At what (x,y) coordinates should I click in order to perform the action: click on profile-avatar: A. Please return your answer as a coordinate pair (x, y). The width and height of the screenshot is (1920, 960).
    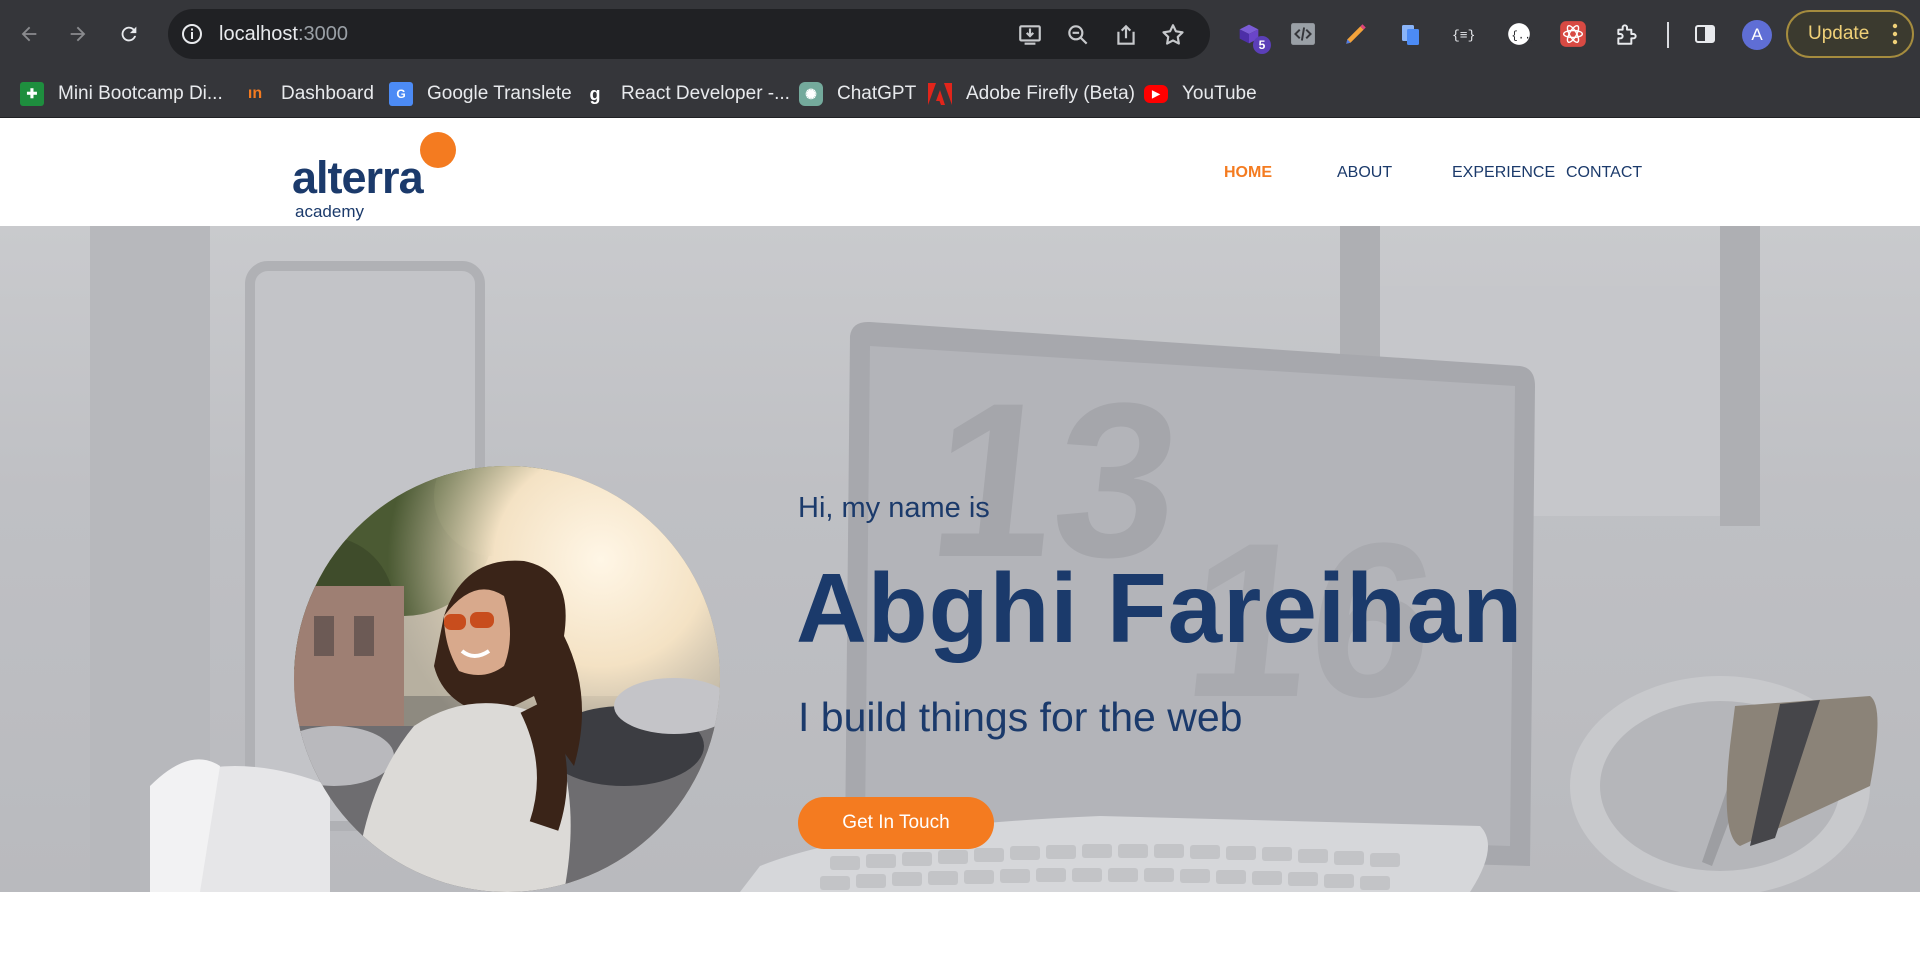
    Looking at the image, I should click on (1757, 35).